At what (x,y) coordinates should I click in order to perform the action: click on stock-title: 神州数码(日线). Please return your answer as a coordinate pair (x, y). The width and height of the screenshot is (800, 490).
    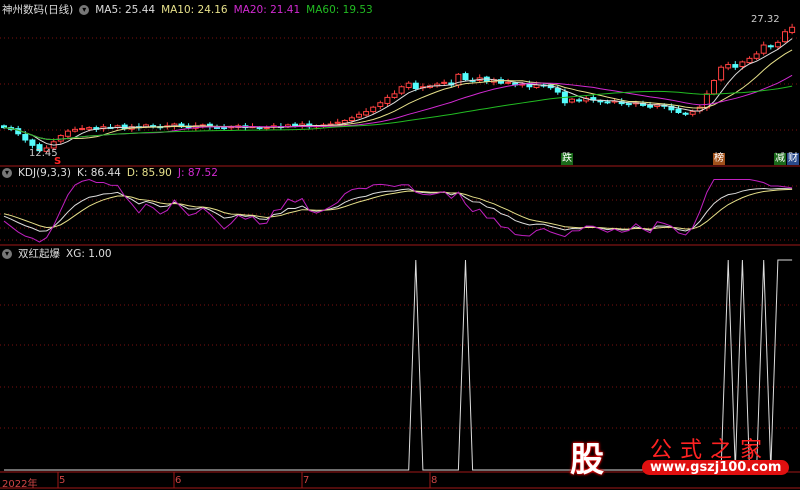
    Looking at the image, I should click on (38, 10).